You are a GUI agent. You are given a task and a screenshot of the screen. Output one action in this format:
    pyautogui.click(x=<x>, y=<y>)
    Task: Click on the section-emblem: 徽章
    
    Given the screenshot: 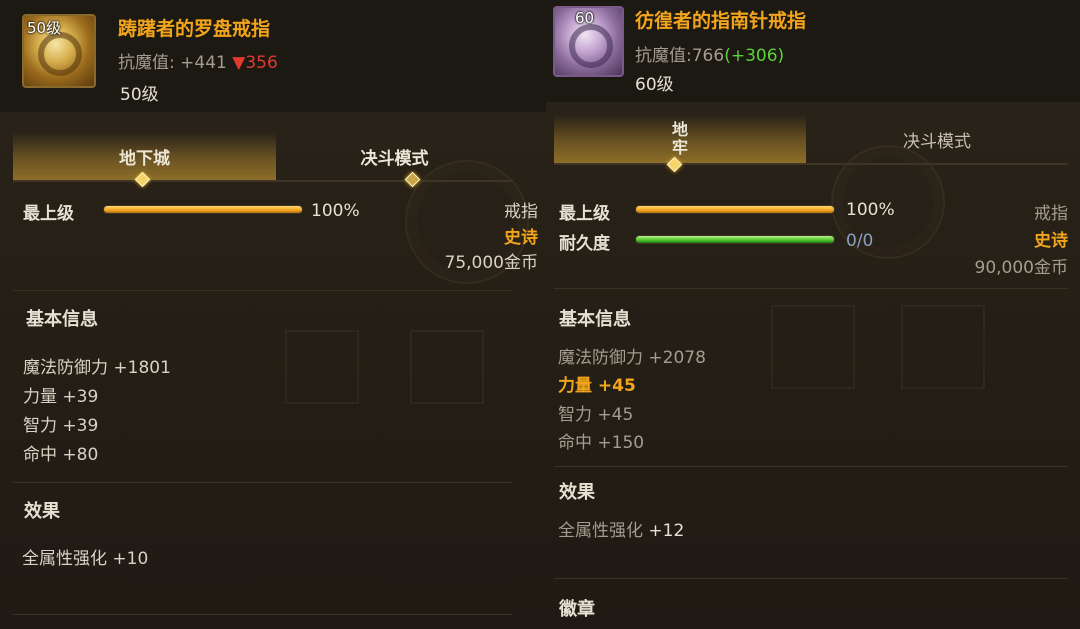 What is the action you would take?
    pyautogui.click(x=577, y=609)
    